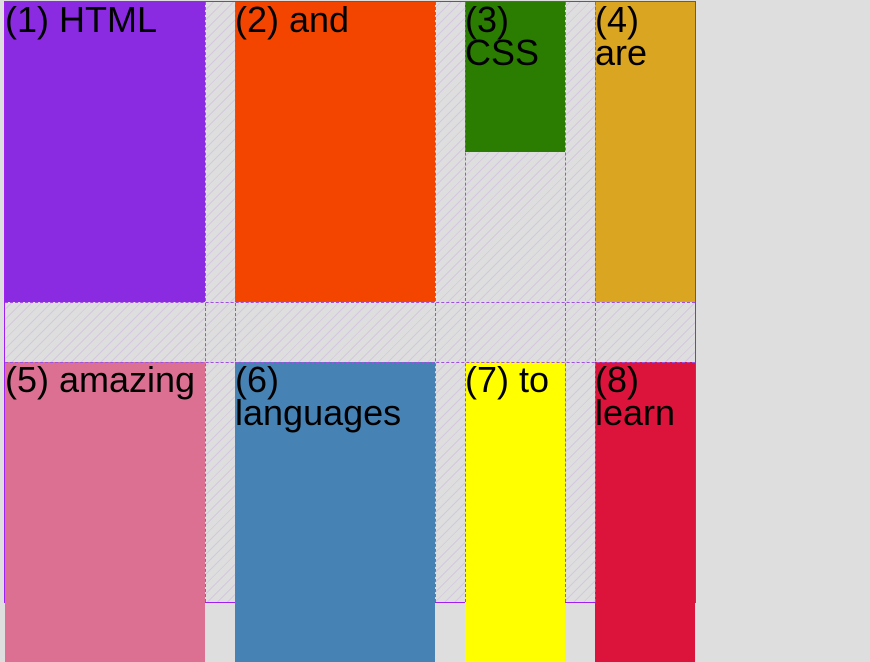 This screenshot has height=662, width=870. I want to click on grid-item-3: (3) CSS, so click(515, 77).